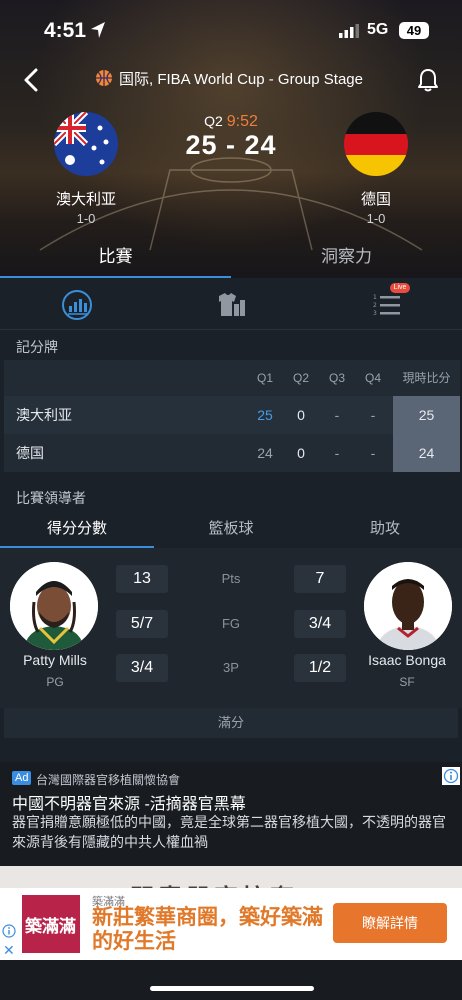 This screenshot has width=462, height=1000. What do you see at coordinates (375, 305) in the screenshot?
I see `svg-text: 2` at bounding box center [375, 305].